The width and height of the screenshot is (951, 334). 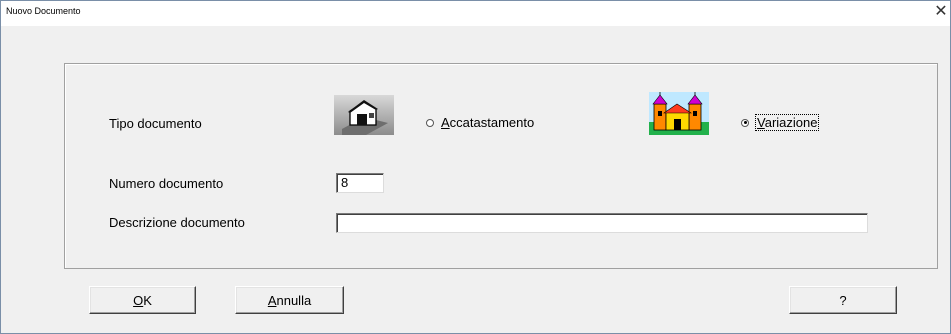 What do you see at coordinates (475, 13) in the screenshot?
I see `title-bar: Nuovo Documento ✕` at bounding box center [475, 13].